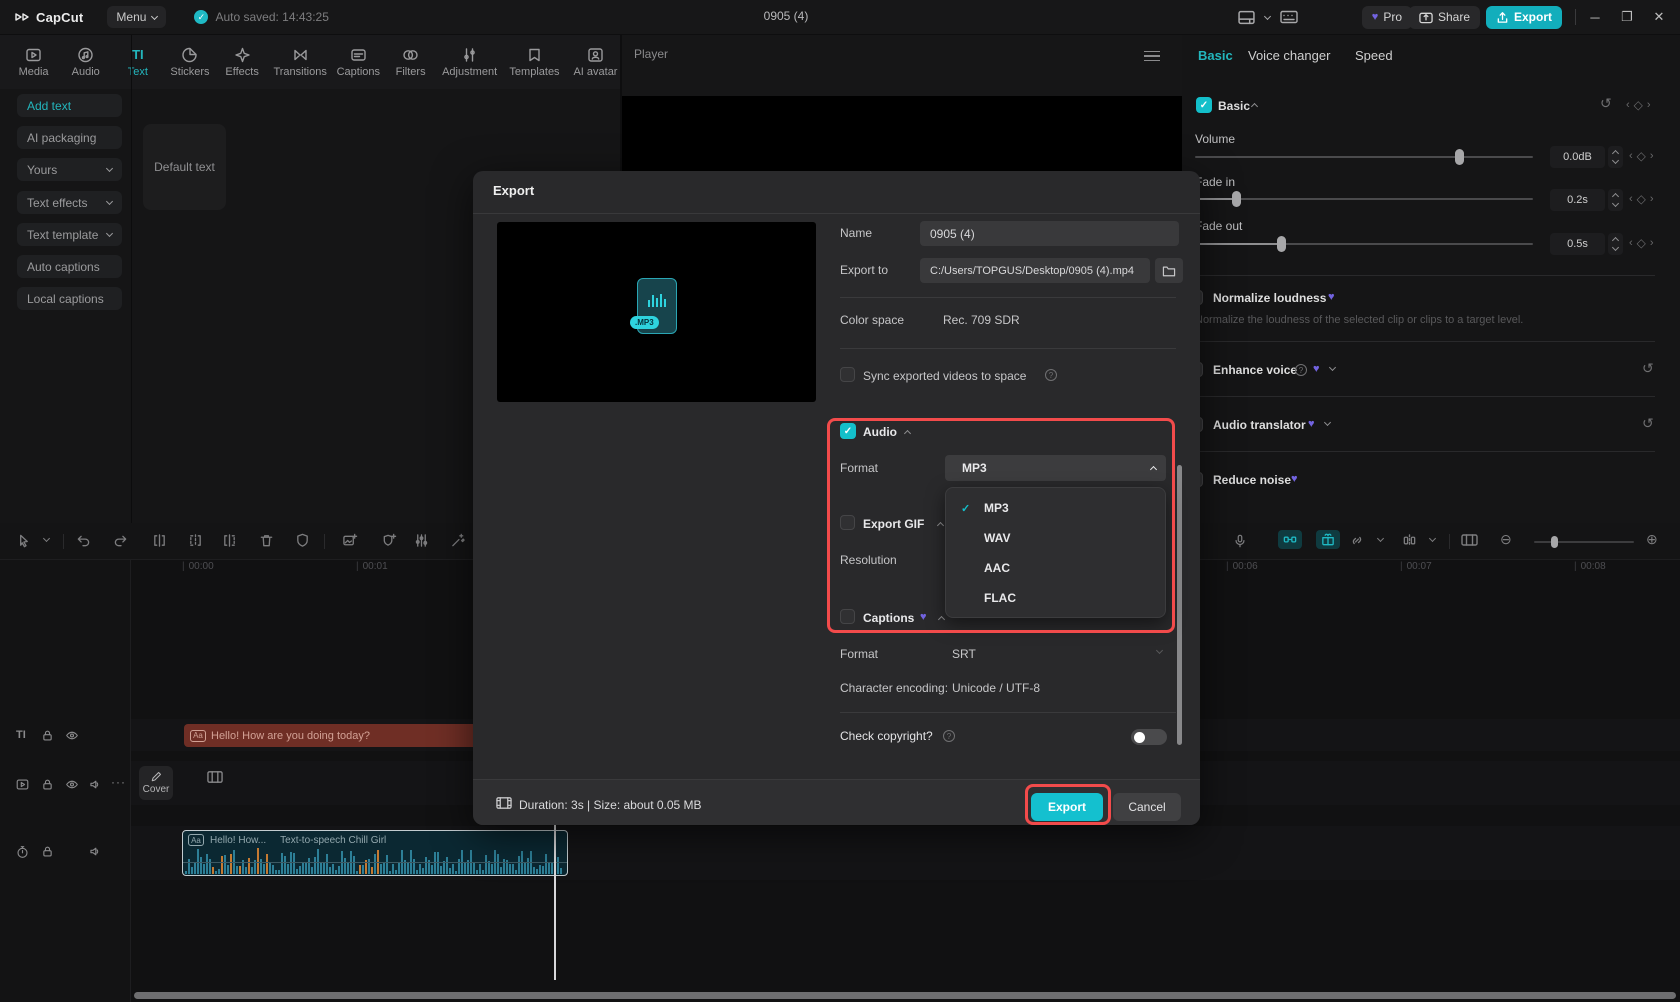 The width and height of the screenshot is (1680, 1002). Describe the element at coordinates (156, 783) in the screenshot. I see `cover-button: Cover` at that location.